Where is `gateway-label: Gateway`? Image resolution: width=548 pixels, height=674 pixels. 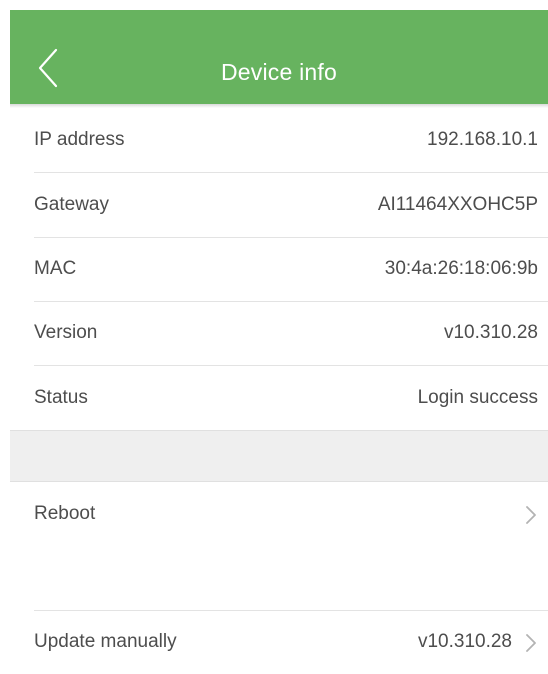 gateway-label: Gateway is located at coordinates (71, 204).